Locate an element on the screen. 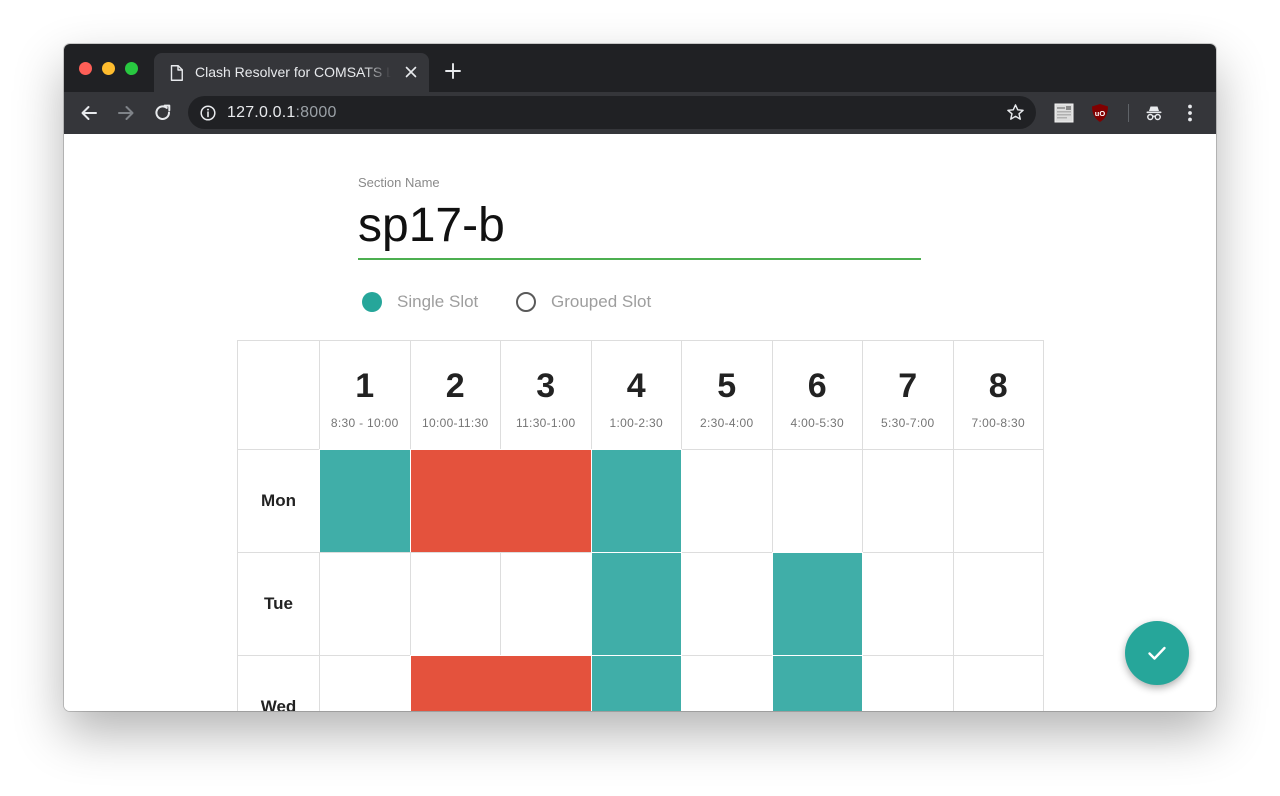 The image size is (1280, 796). new-tab-icon is located at coordinates (453, 71).